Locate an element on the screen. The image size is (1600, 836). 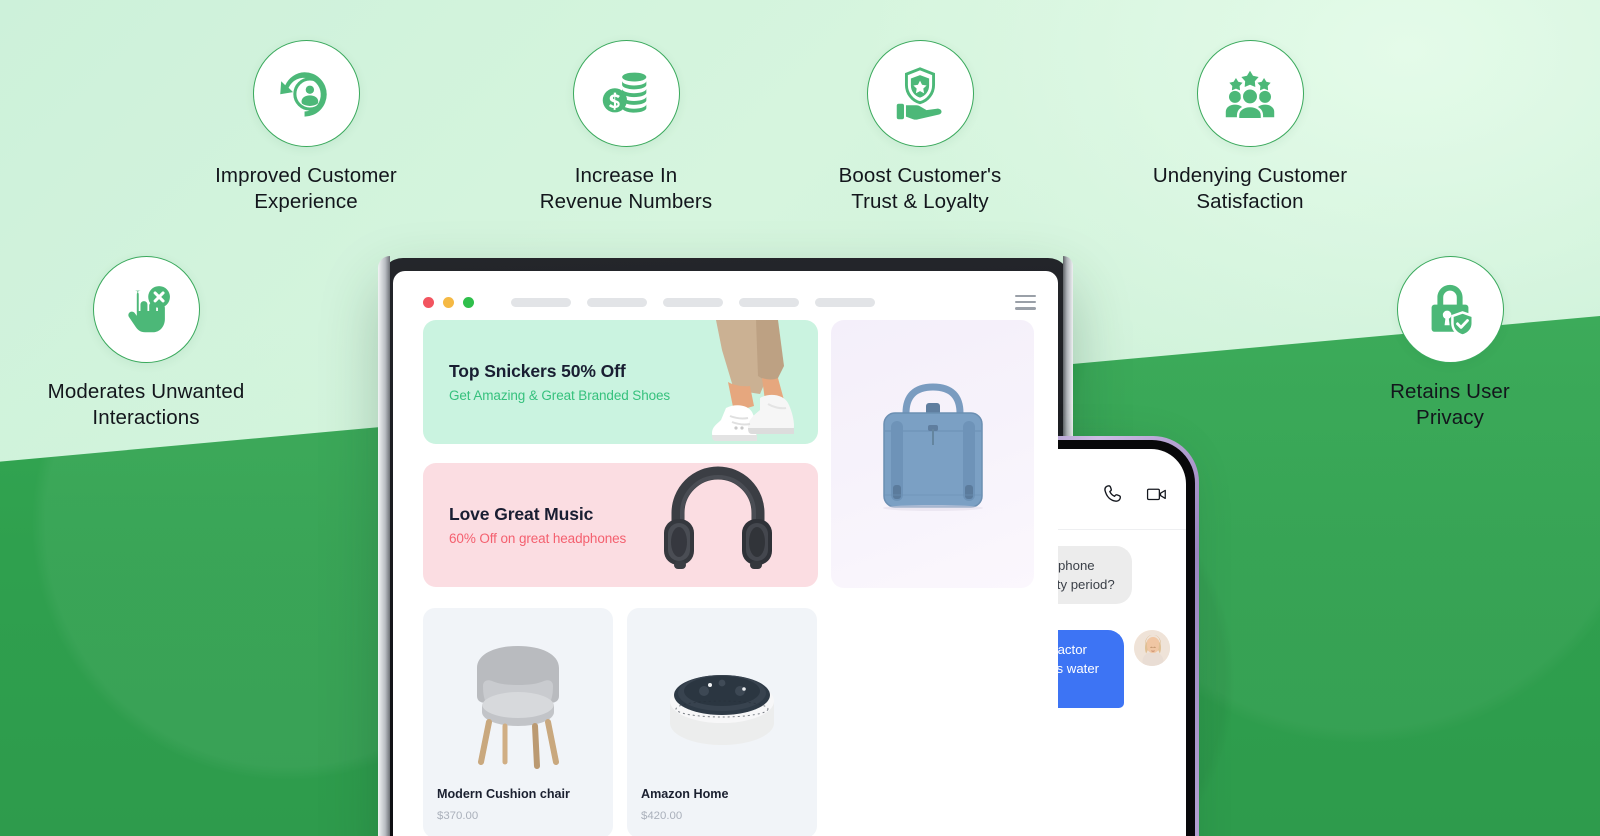
product-card-backpack is located at coordinates (932, 453).